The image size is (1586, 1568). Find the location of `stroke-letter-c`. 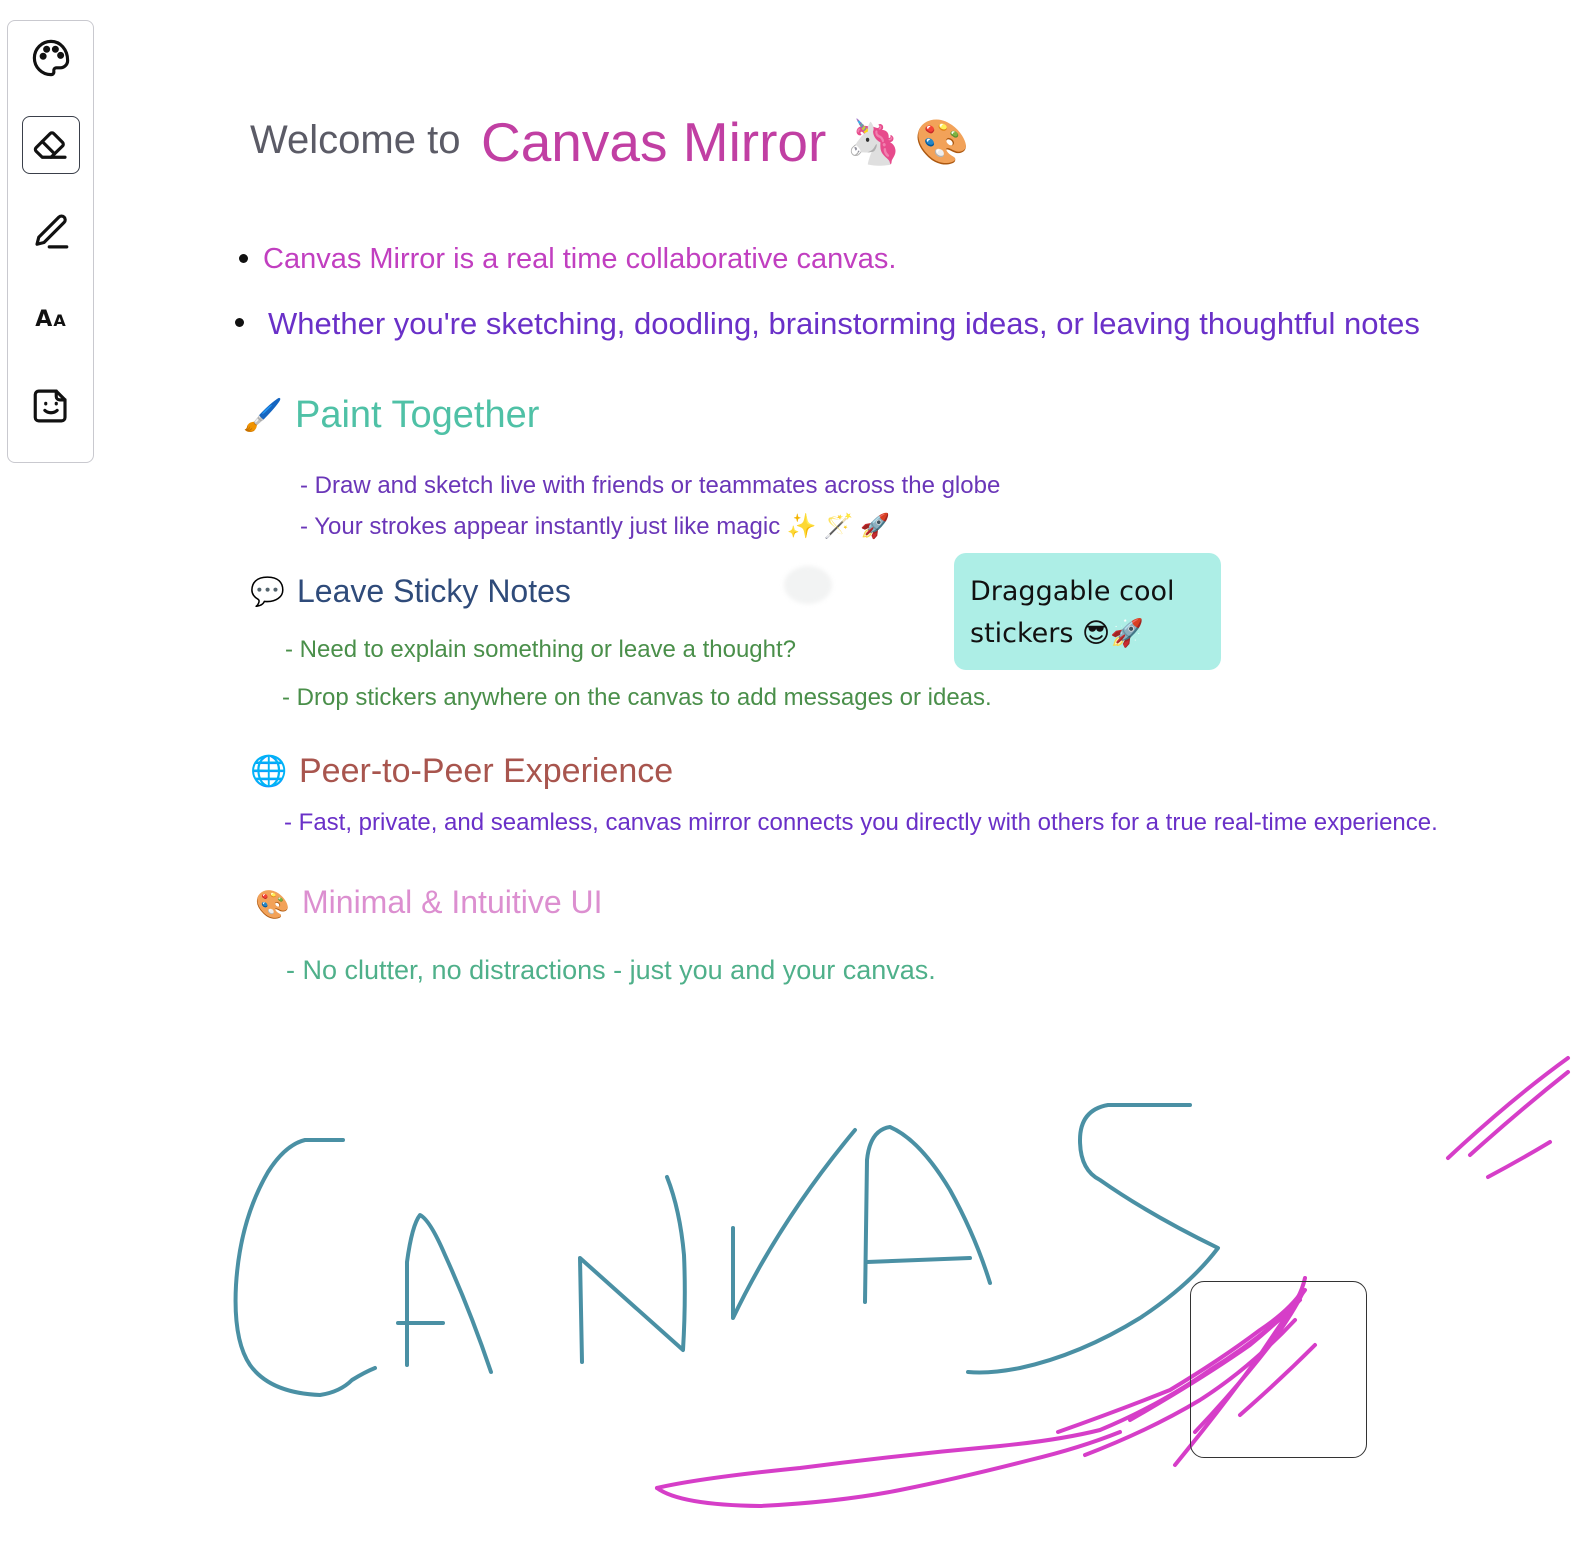

stroke-letter-c is located at coordinates (305, 1267).